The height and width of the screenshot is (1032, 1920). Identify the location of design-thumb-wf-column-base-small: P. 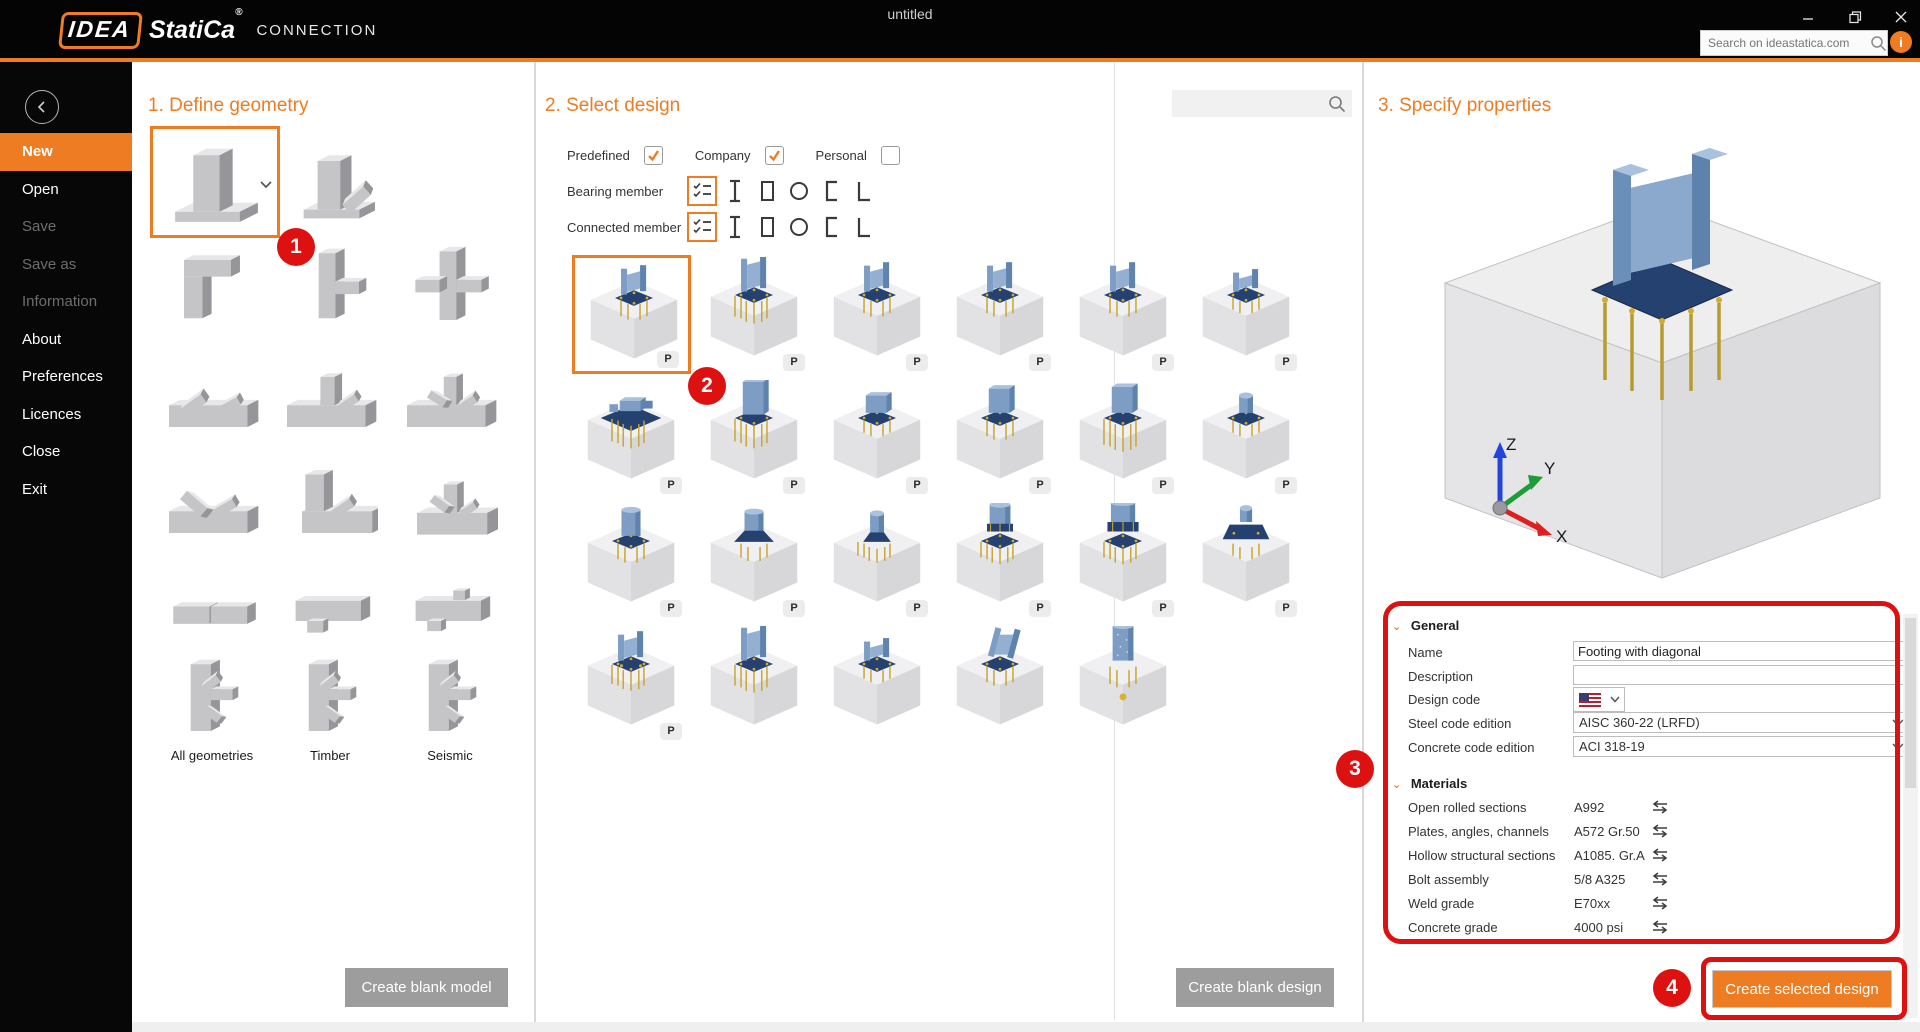
(1246, 314).